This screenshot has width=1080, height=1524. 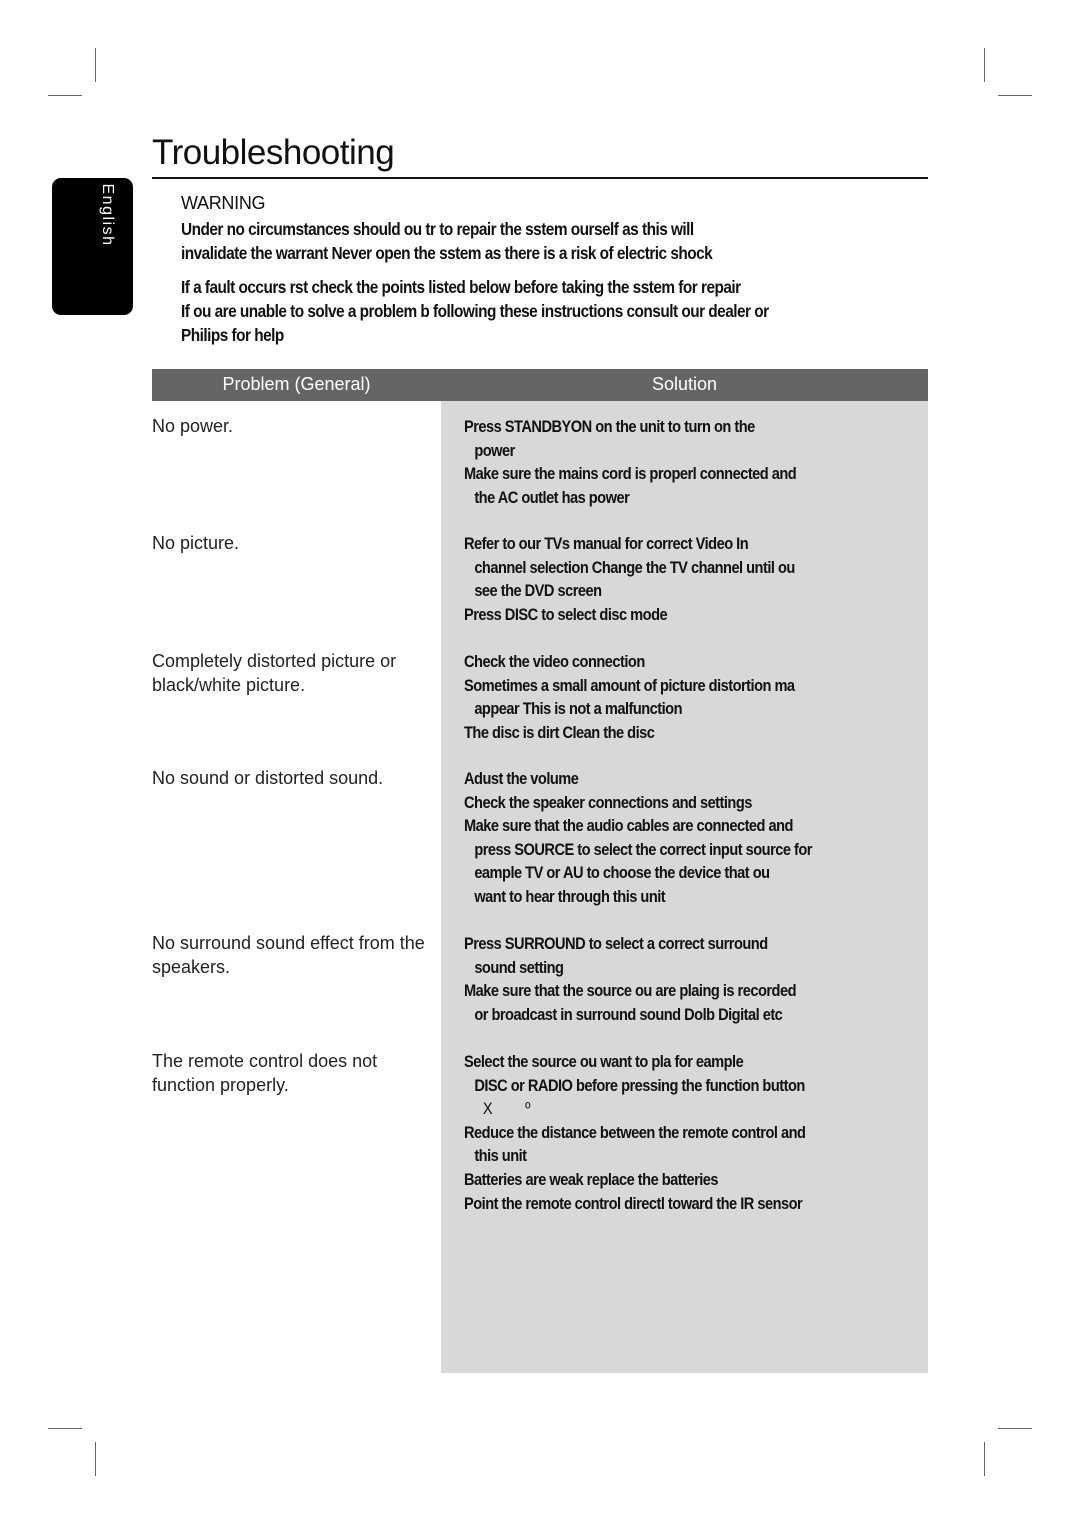 What do you see at coordinates (559, 732) in the screenshot?
I see `solution-line: The disc is dirt Clean the disc` at bounding box center [559, 732].